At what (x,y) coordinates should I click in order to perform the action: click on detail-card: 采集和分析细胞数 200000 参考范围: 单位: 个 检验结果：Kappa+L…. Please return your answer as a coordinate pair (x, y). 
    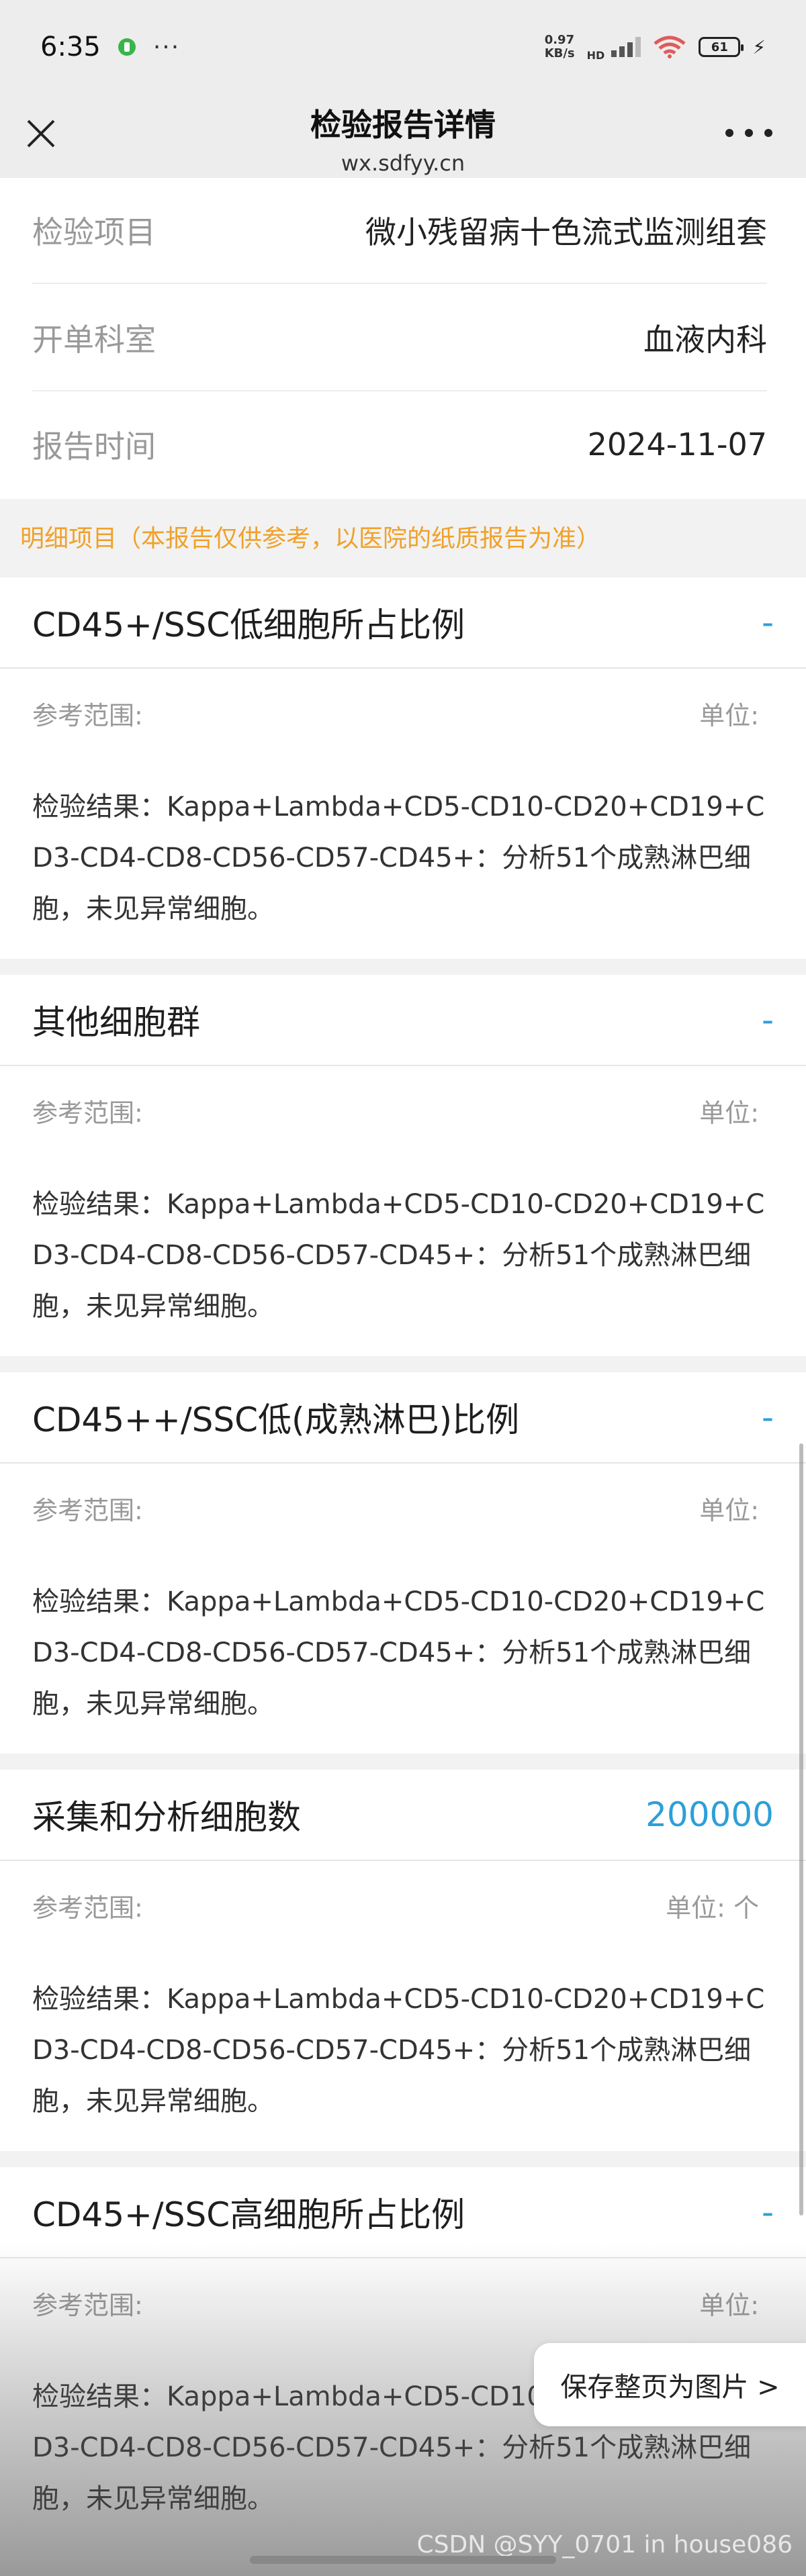
    Looking at the image, I should click on (403, 1960).